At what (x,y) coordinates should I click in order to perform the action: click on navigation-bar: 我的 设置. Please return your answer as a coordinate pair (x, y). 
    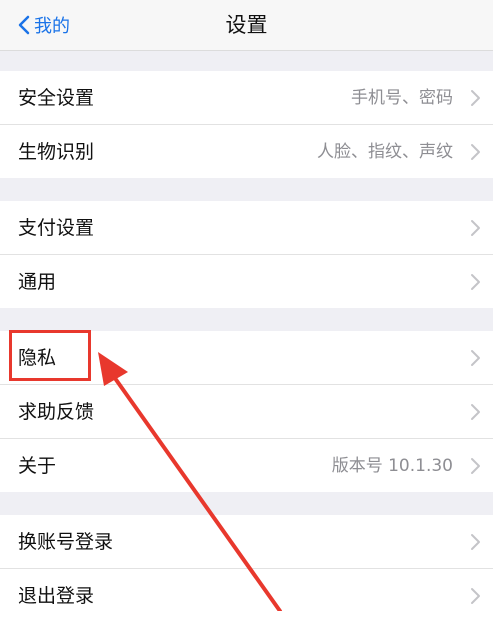
    Looking at the image, I should click on (246, 25).